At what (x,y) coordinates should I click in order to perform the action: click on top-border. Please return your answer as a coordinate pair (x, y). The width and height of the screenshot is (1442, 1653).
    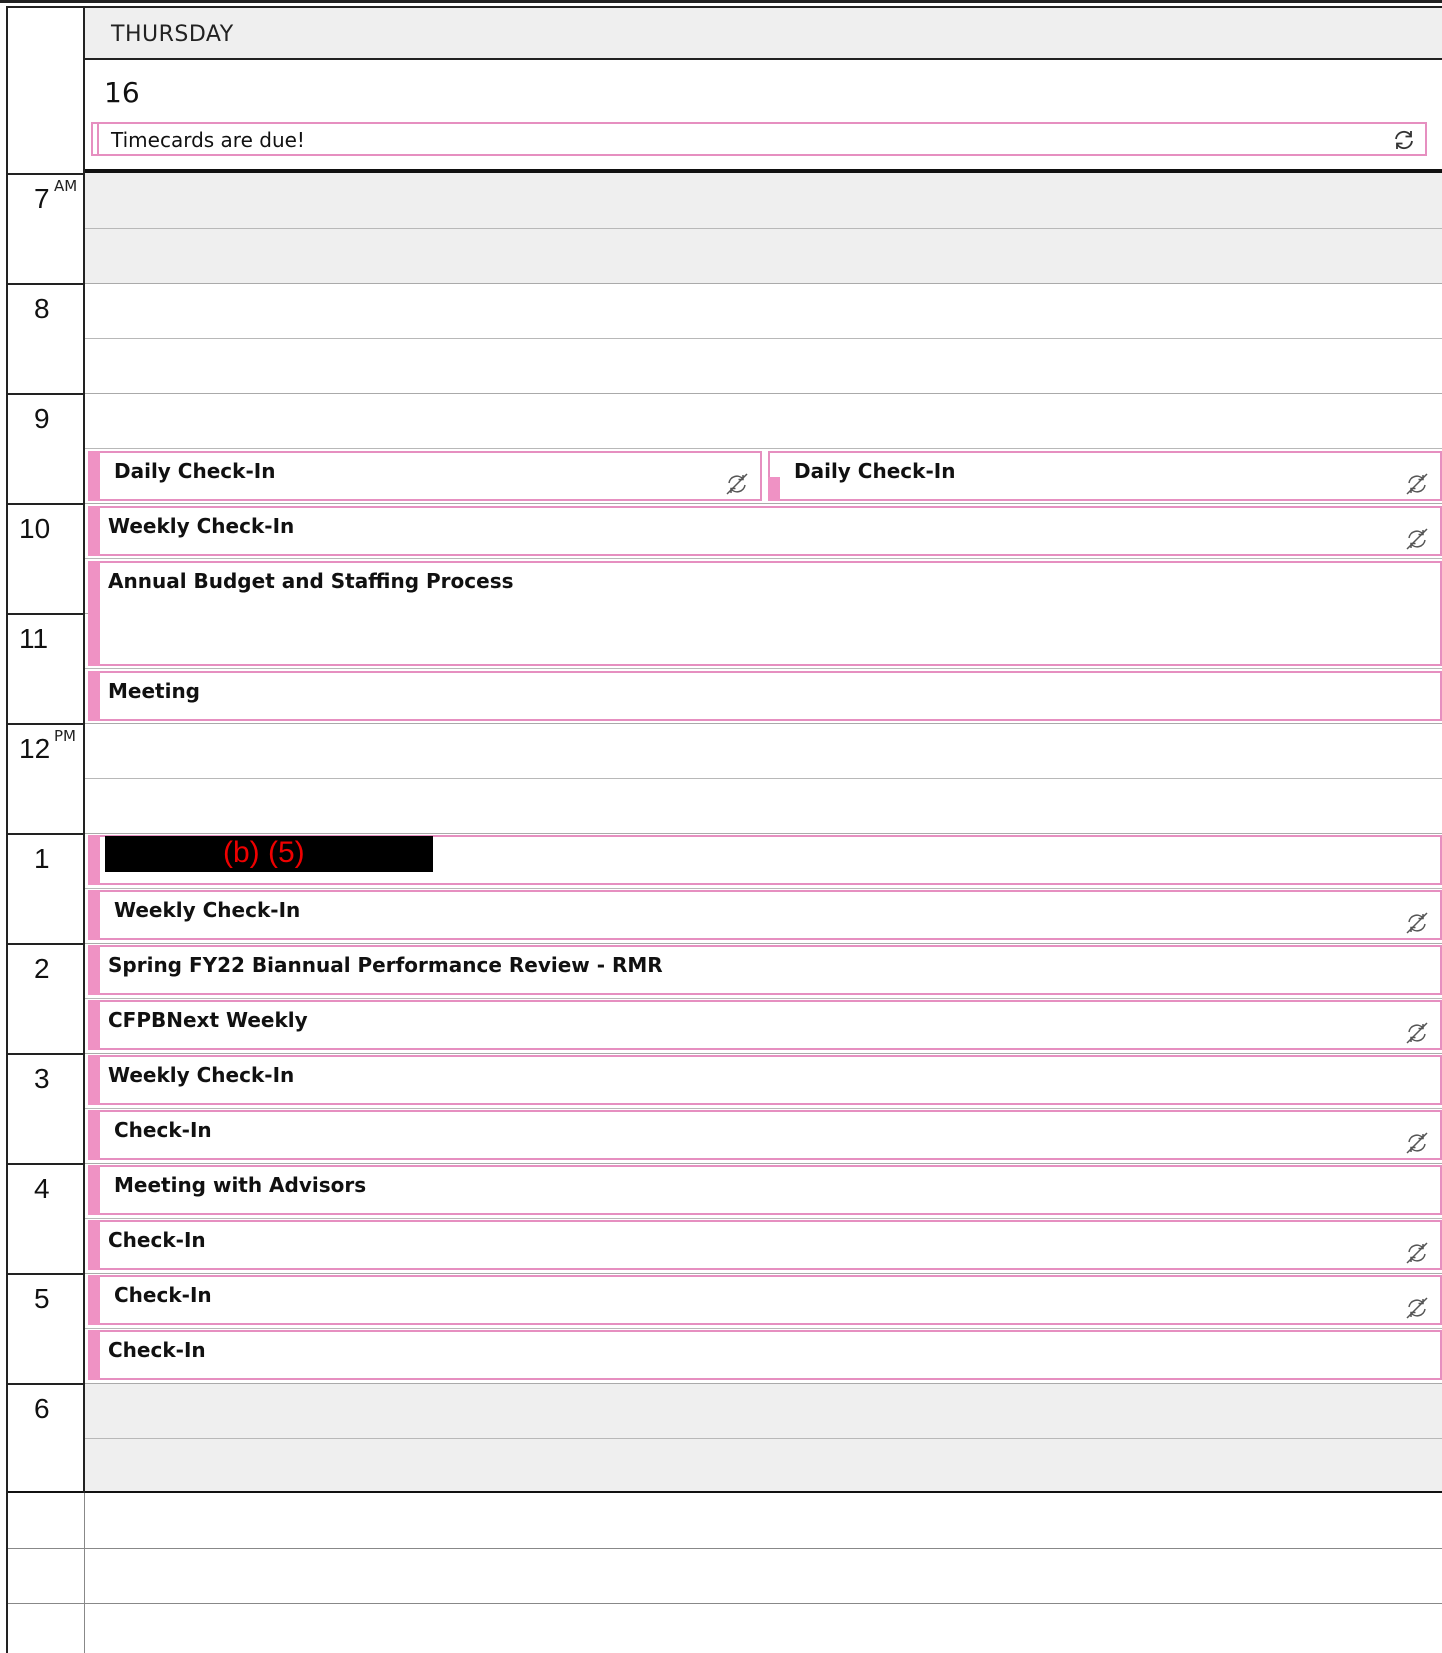
    Looking at the image, I should click on (721, 1).